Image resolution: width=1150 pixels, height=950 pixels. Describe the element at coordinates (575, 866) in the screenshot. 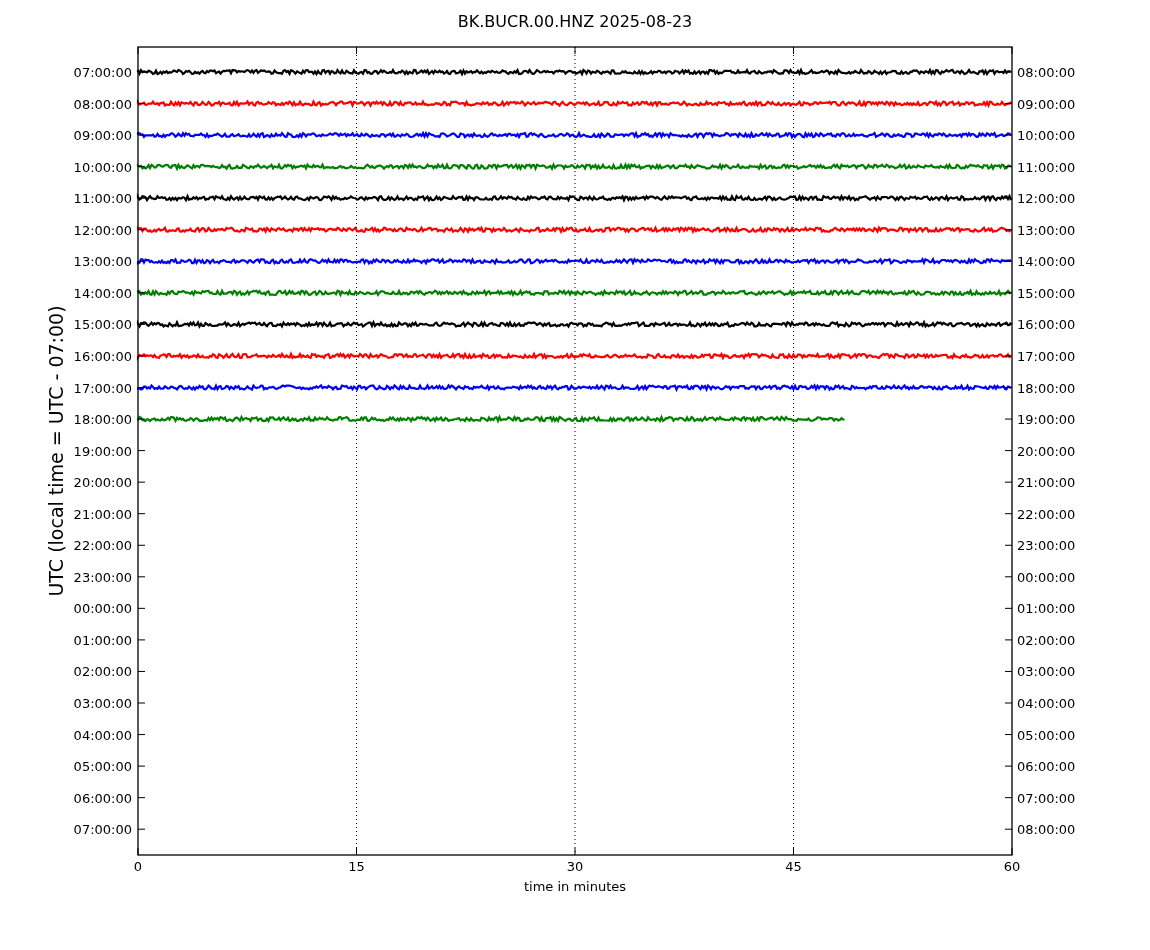

I see `tick-label: 30` at that location.